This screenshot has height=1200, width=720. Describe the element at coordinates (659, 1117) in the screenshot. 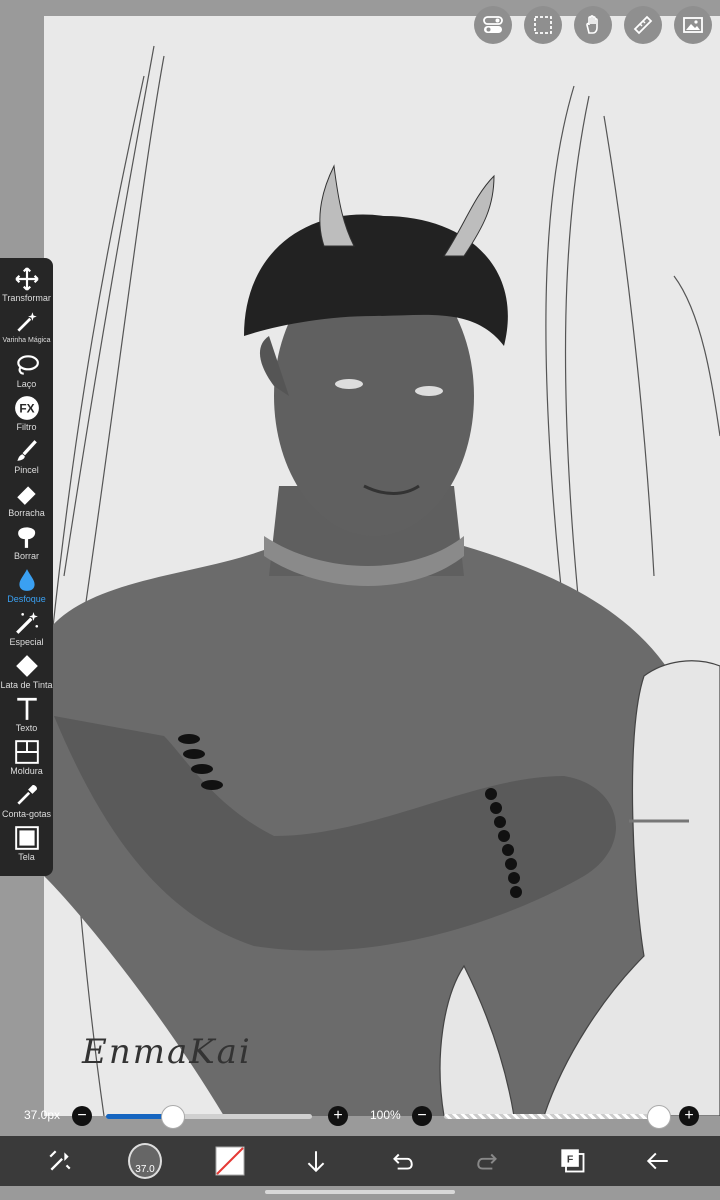

I see `opacity-knob` at that location.